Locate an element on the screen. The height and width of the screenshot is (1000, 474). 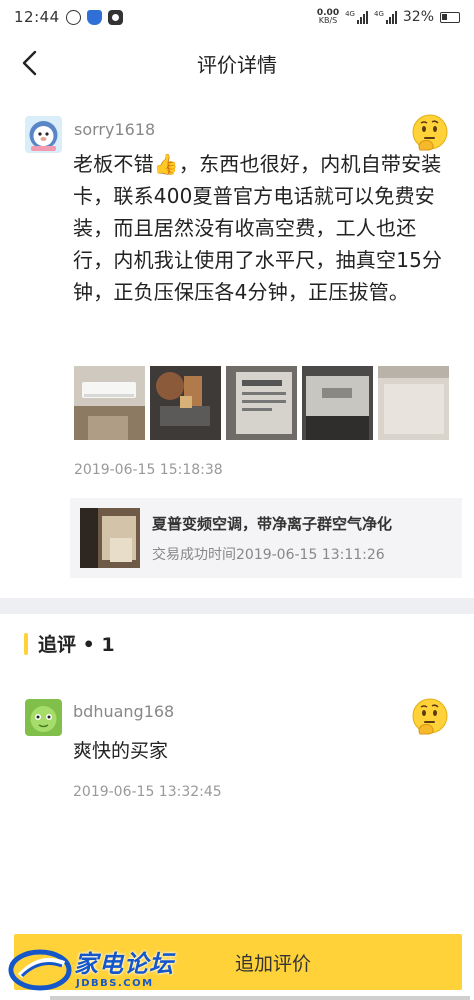
signal-tag-2: 4G is located at coordinates (378, 14).